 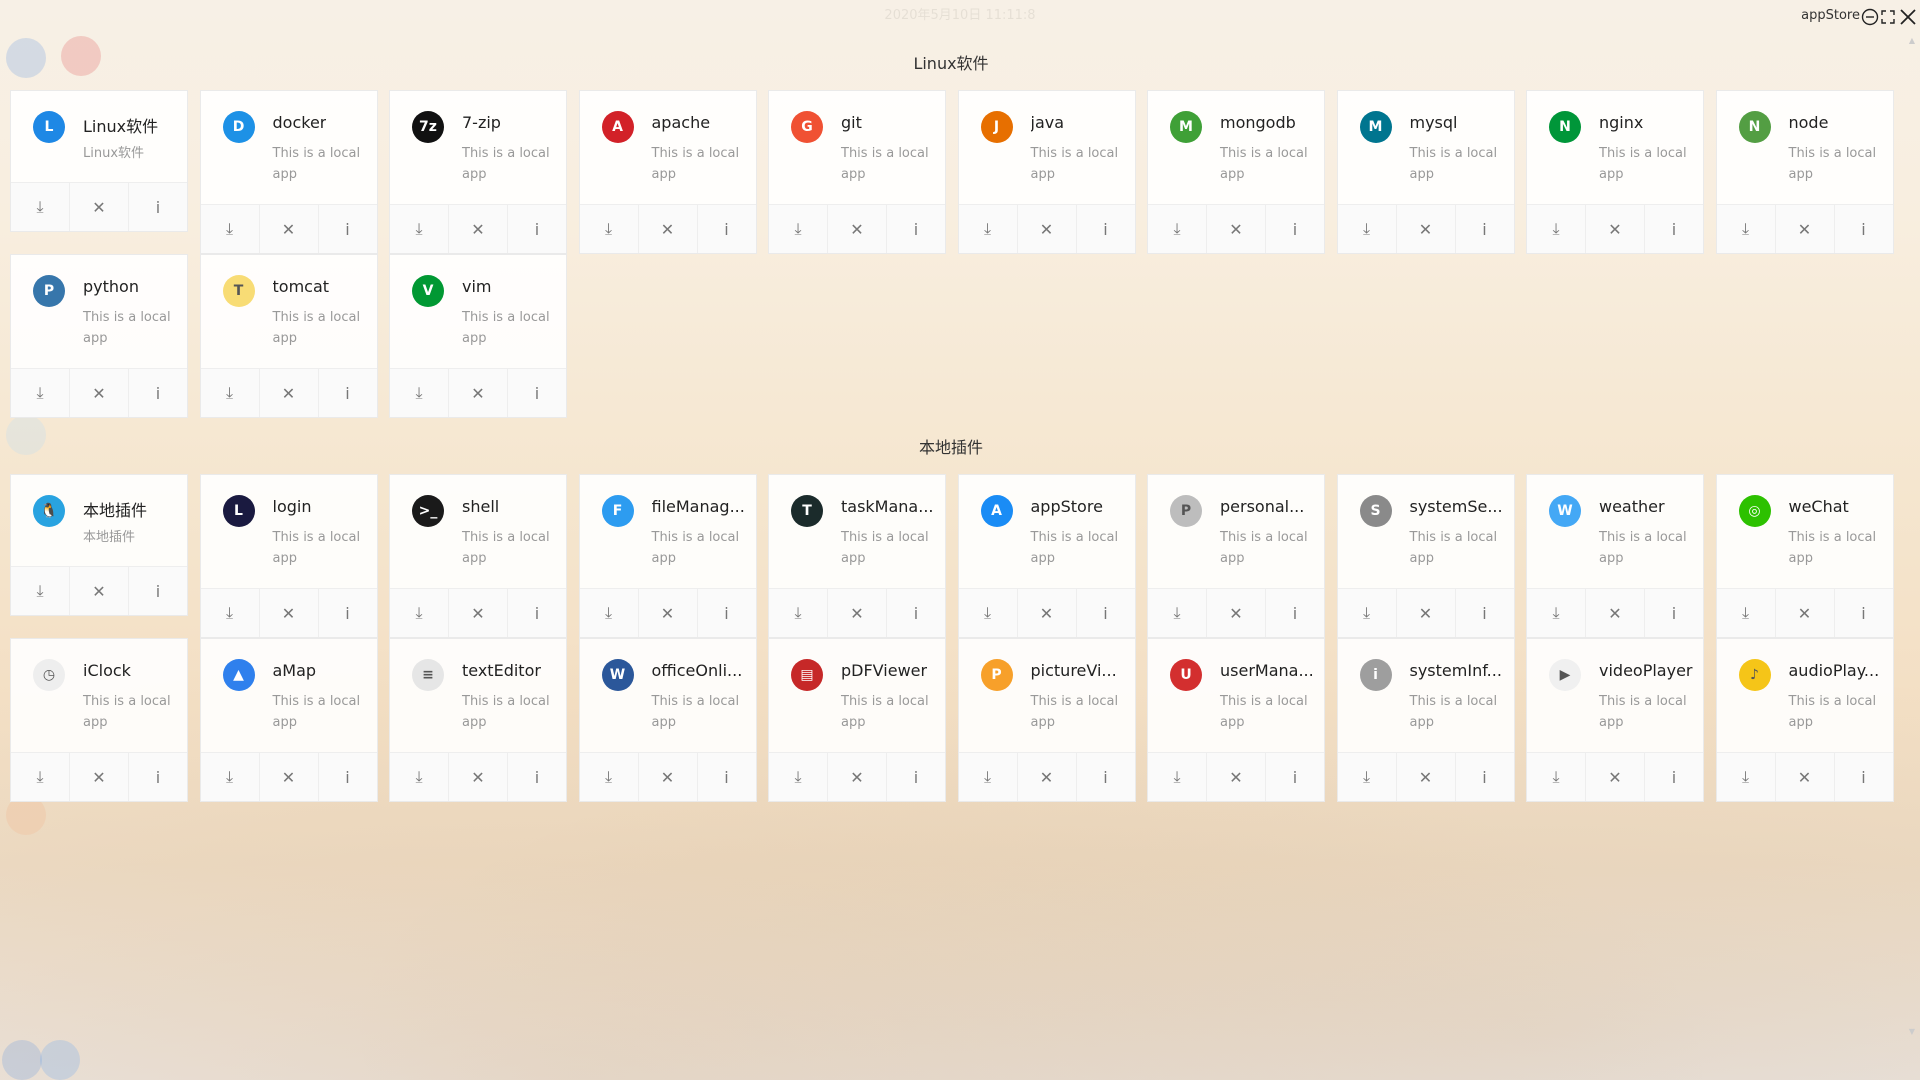 I want to click on app-card: Aapache This is a local app ⤓ ✕ i, so click(x=667, y=172).